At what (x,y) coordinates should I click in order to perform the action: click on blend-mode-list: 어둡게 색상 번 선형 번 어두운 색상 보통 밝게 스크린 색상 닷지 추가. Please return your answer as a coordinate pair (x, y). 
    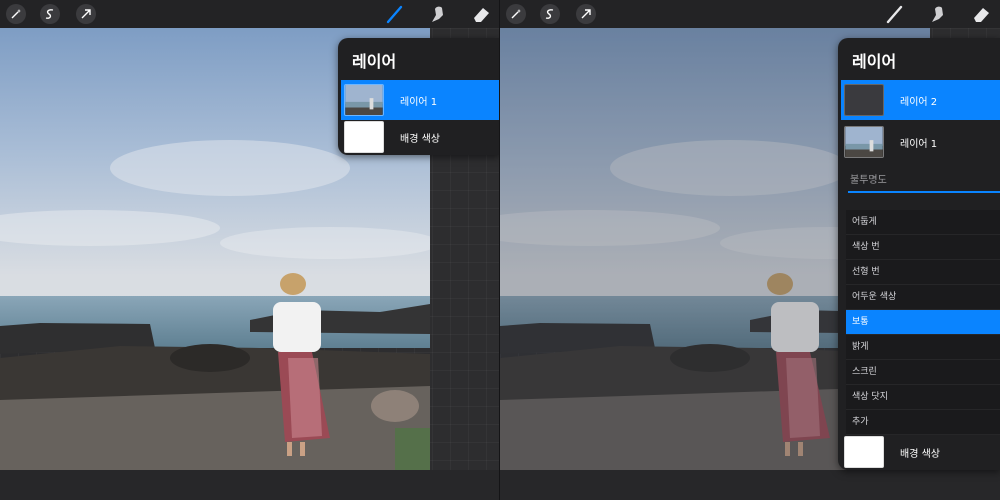
    Looking at the image, I should click on (923, 322).